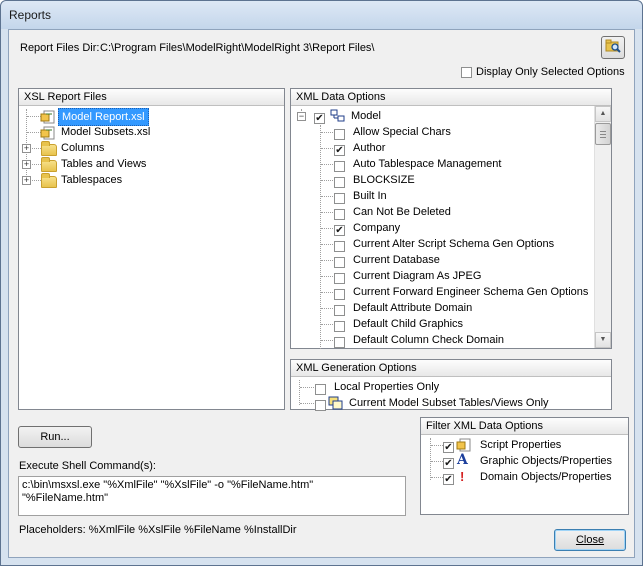 Image resolution: width=643 pixels, height=566 pixels. What do you see at coordinates (427, 164) in the screenshot?
I see `option-label: Auto Tablespace Management` at bounding box center [427, 164].